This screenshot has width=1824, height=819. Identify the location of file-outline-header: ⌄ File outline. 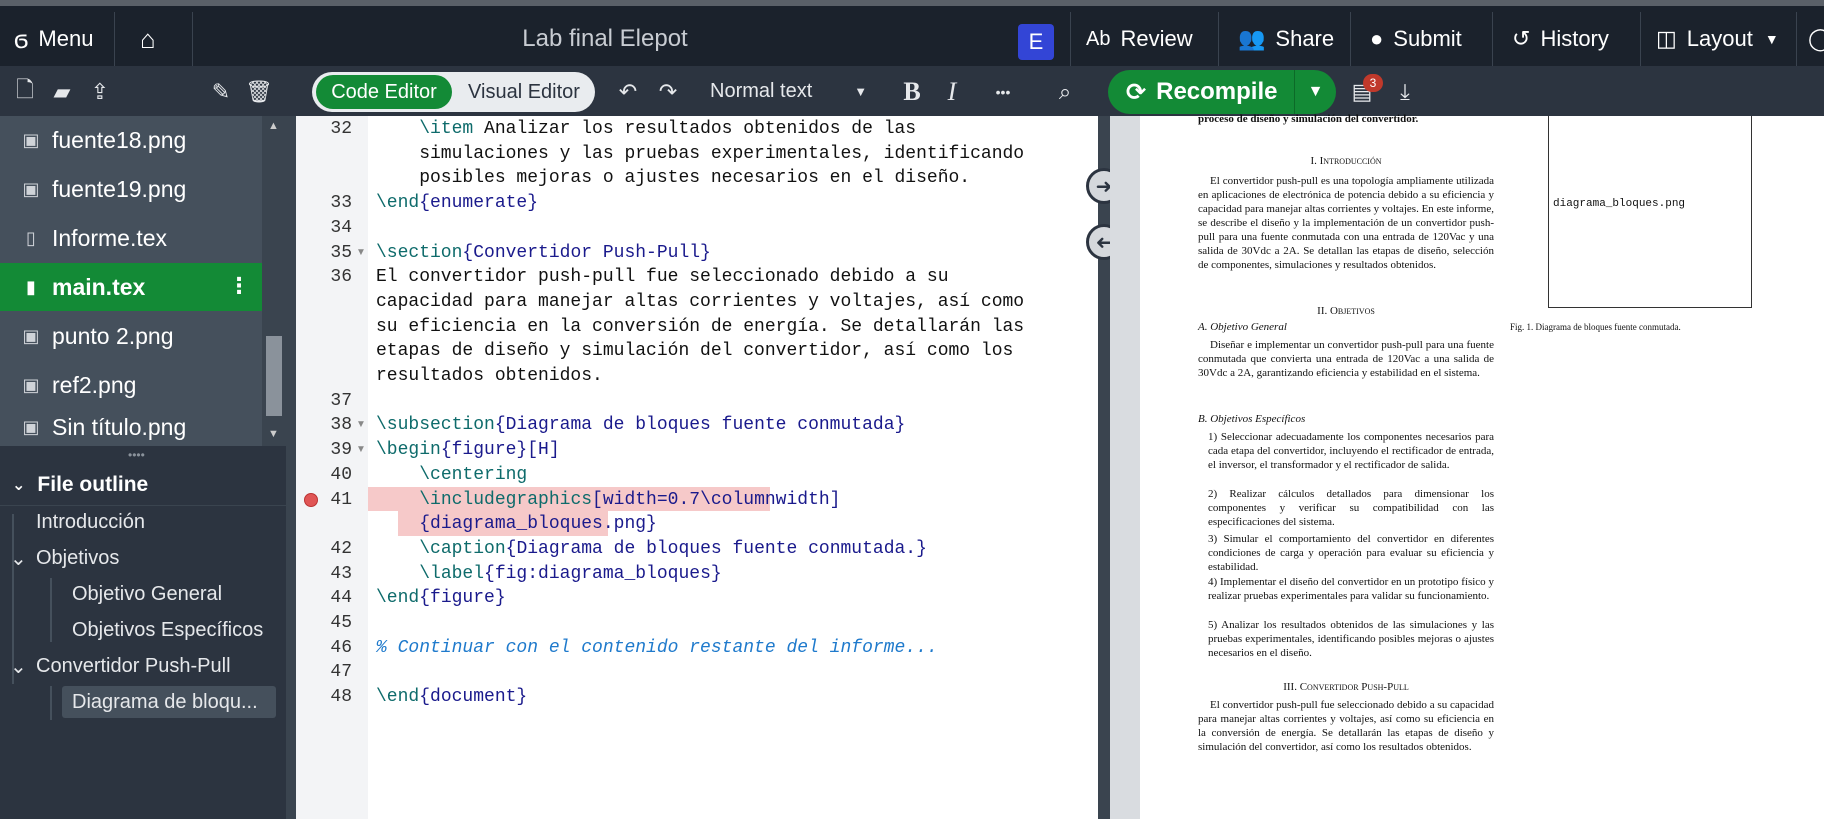
(143, 485).